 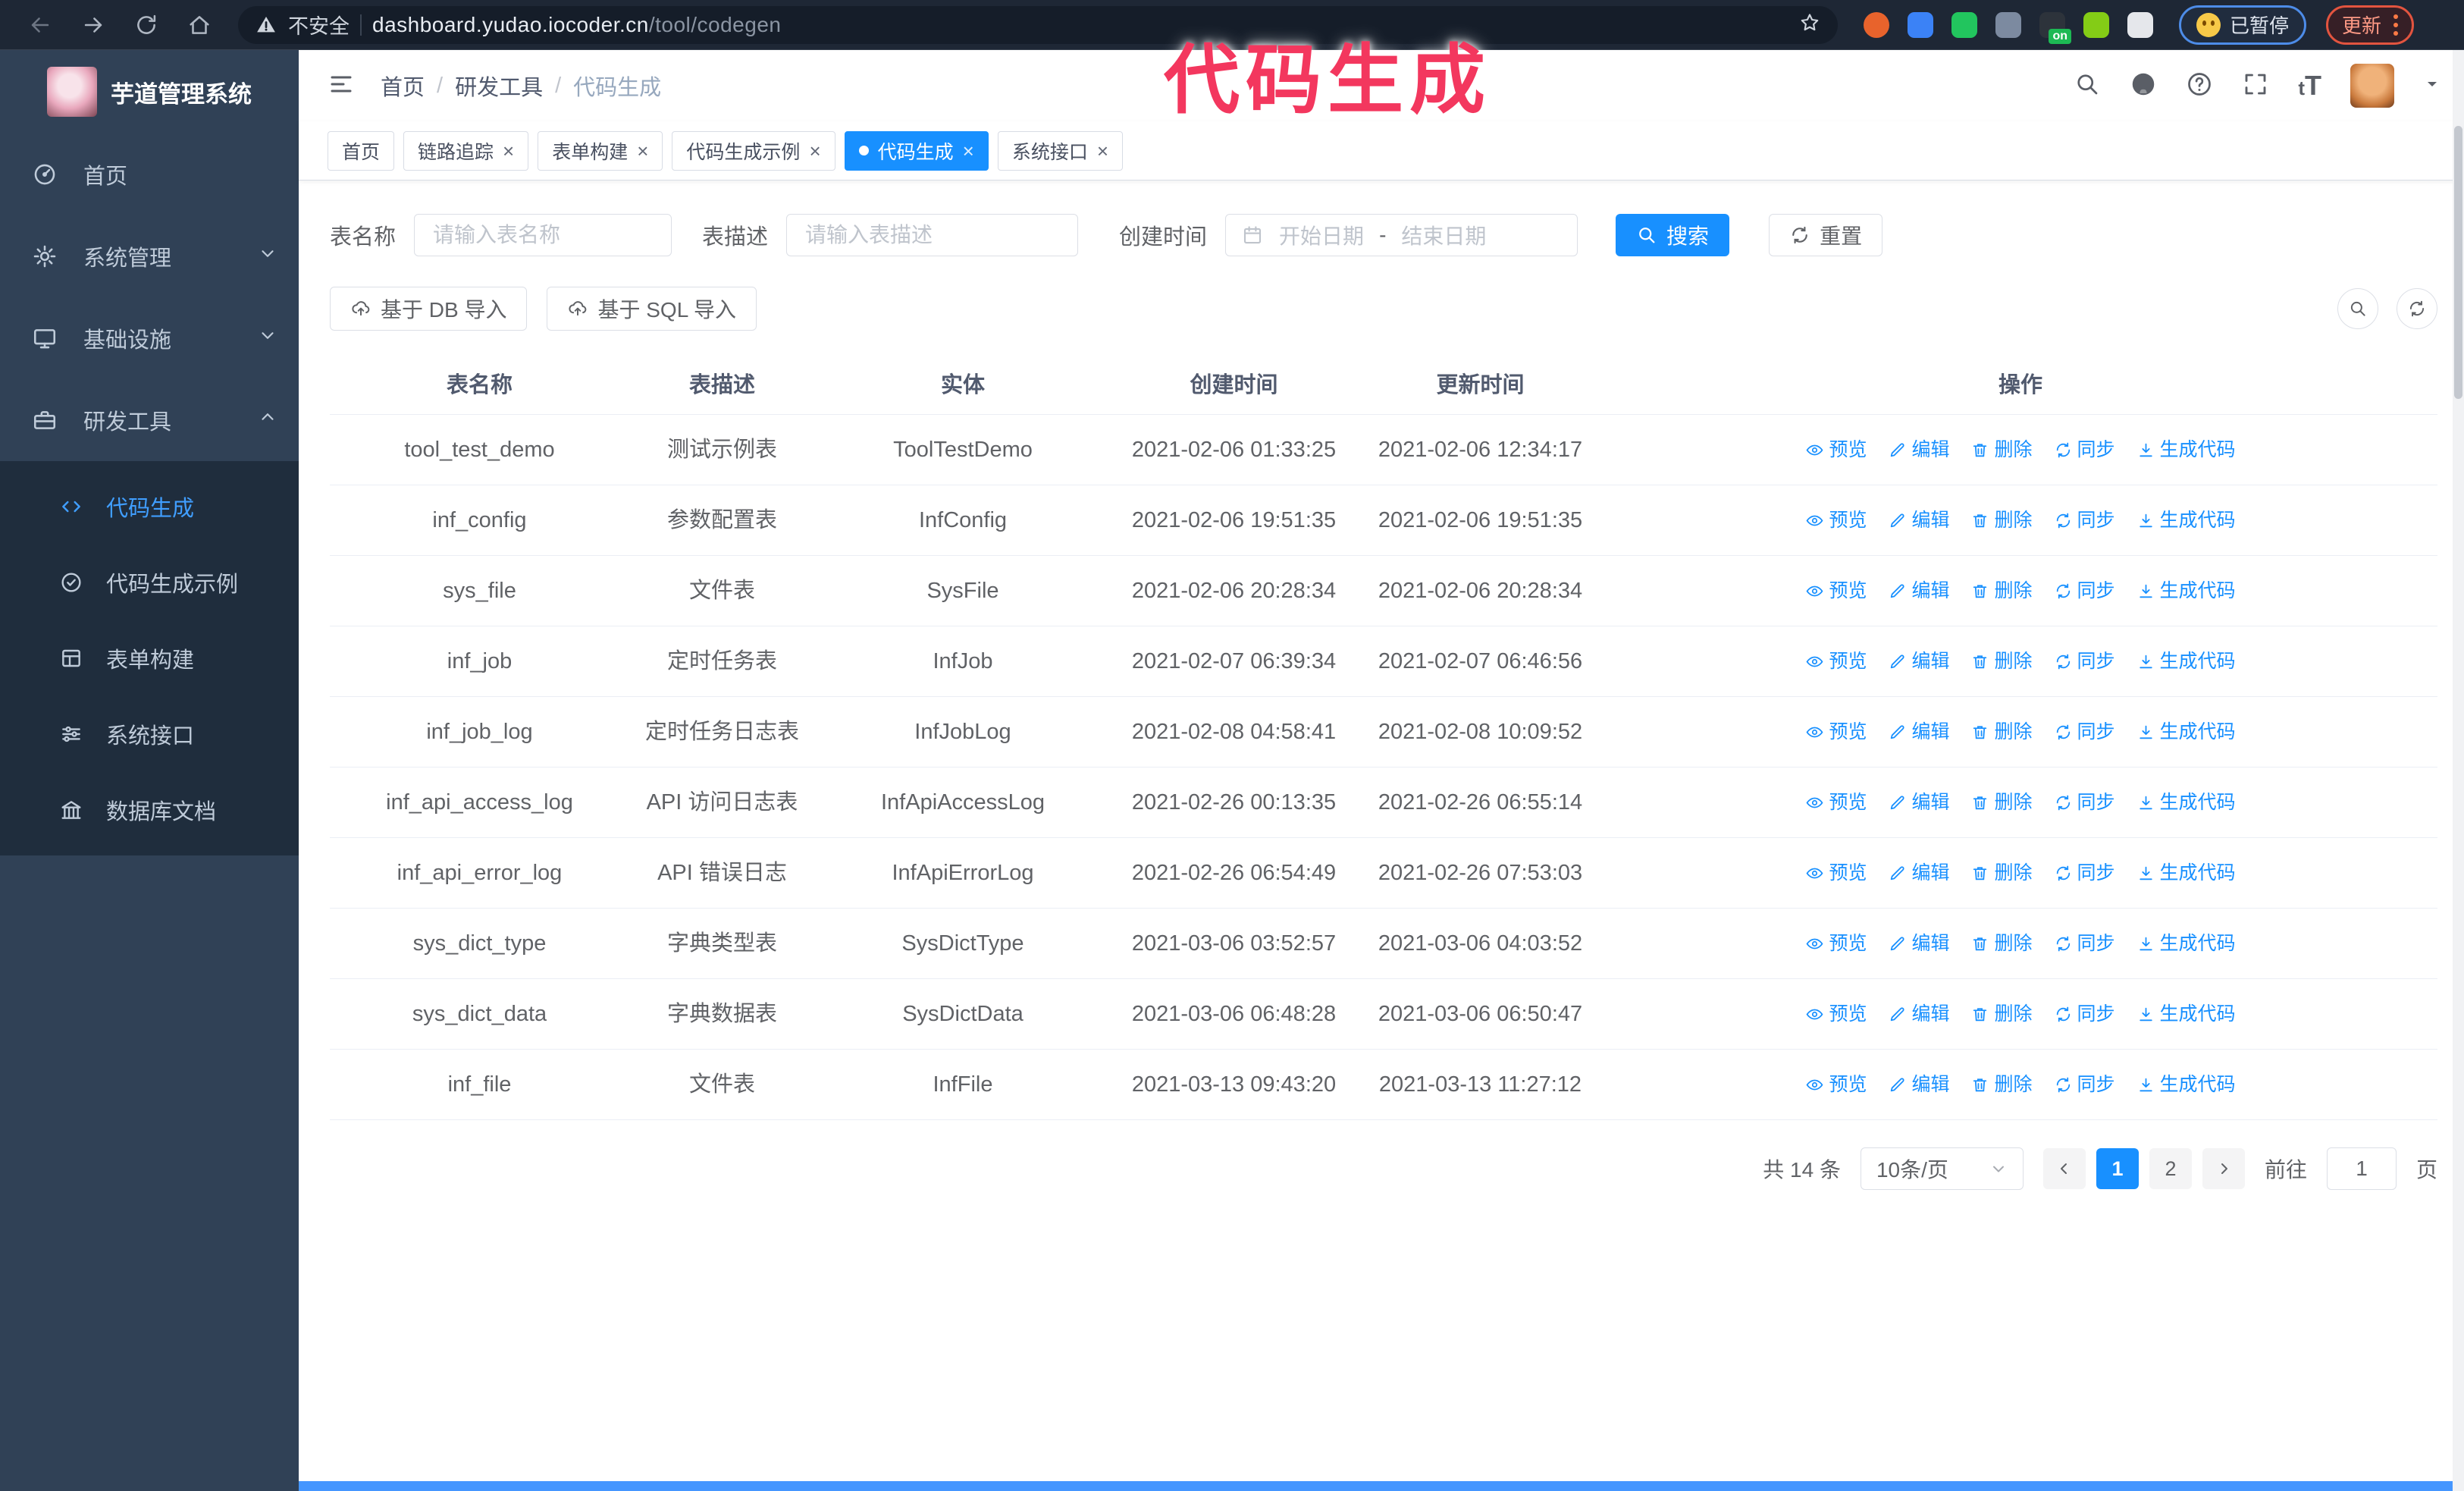 I want to click on page-scrollbar-thumb, so click(x=2458, y=262).